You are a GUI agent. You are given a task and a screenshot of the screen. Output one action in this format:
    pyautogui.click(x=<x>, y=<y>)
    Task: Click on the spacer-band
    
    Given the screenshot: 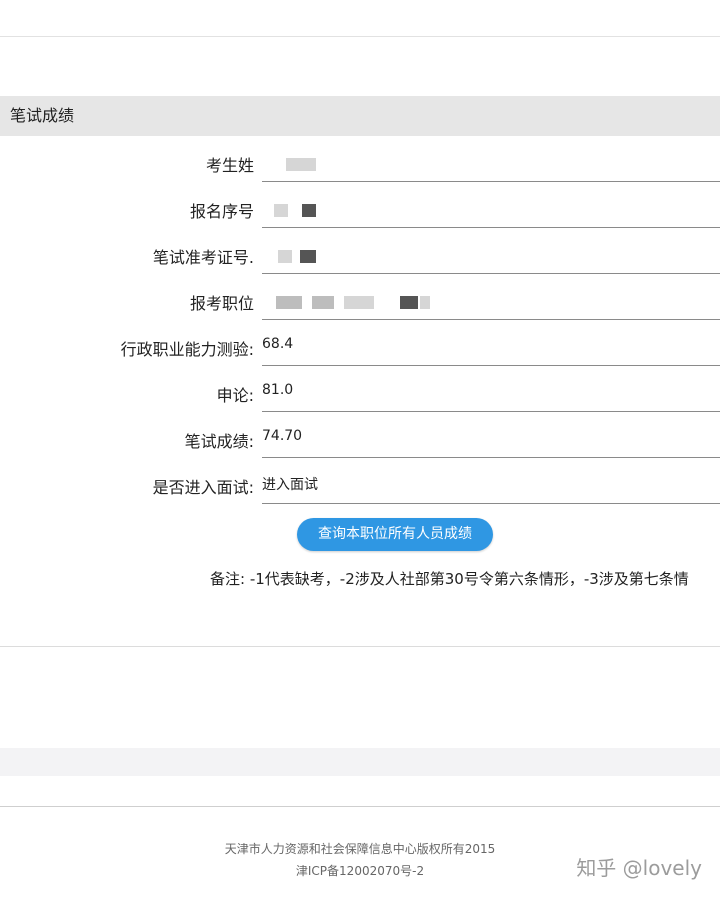 What is the action you would take?
    pyautogui.click(x=360, y=762)
    